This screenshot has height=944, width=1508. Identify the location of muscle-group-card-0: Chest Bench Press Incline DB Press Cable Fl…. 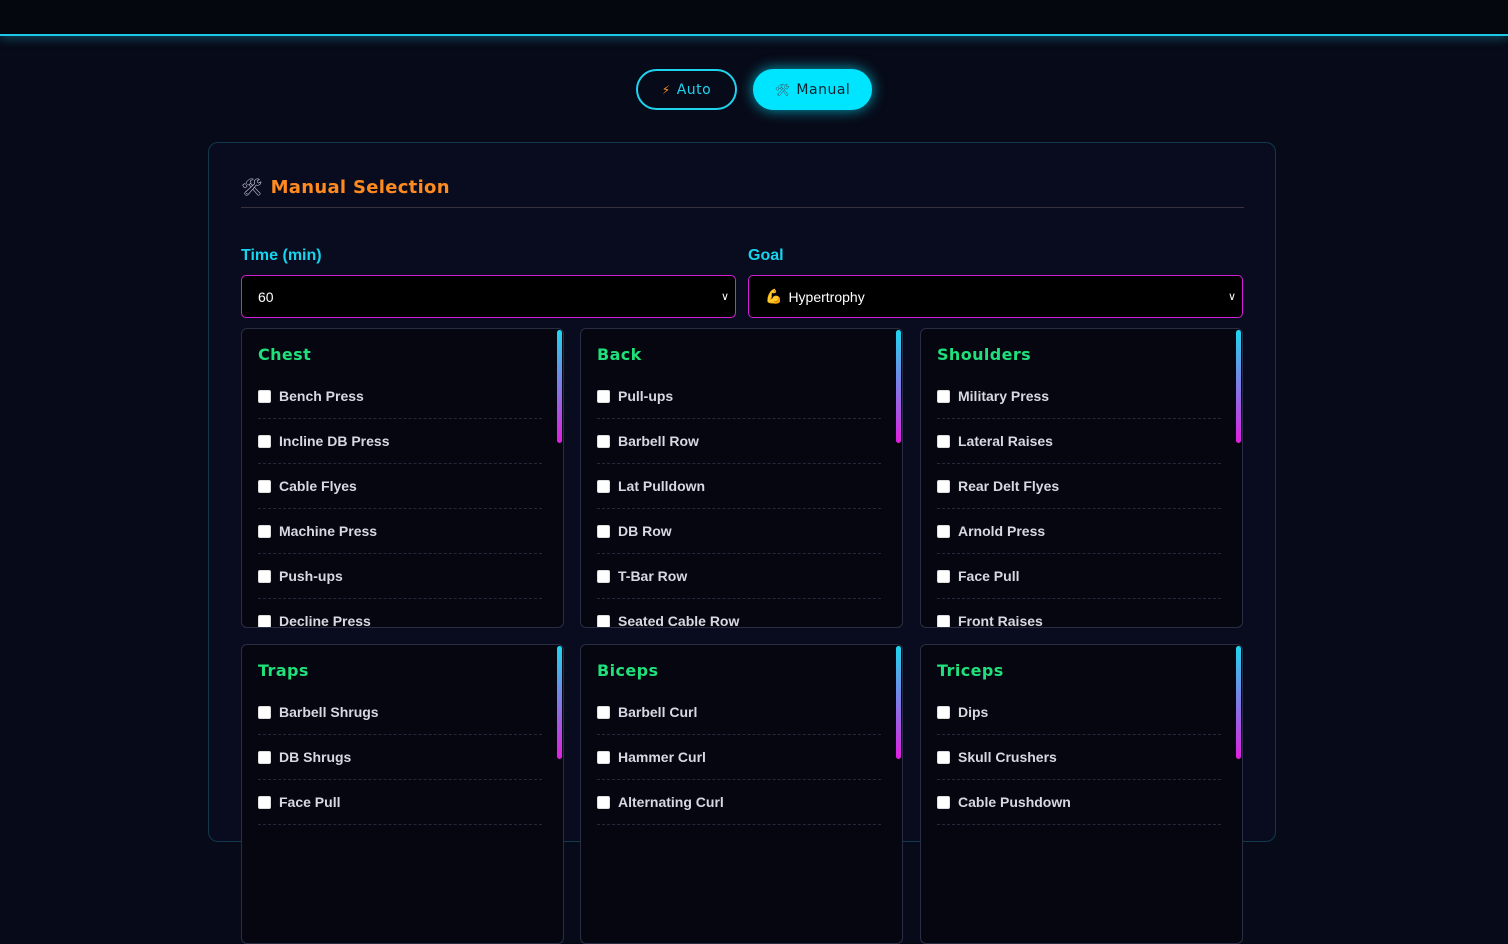
(402, 478).